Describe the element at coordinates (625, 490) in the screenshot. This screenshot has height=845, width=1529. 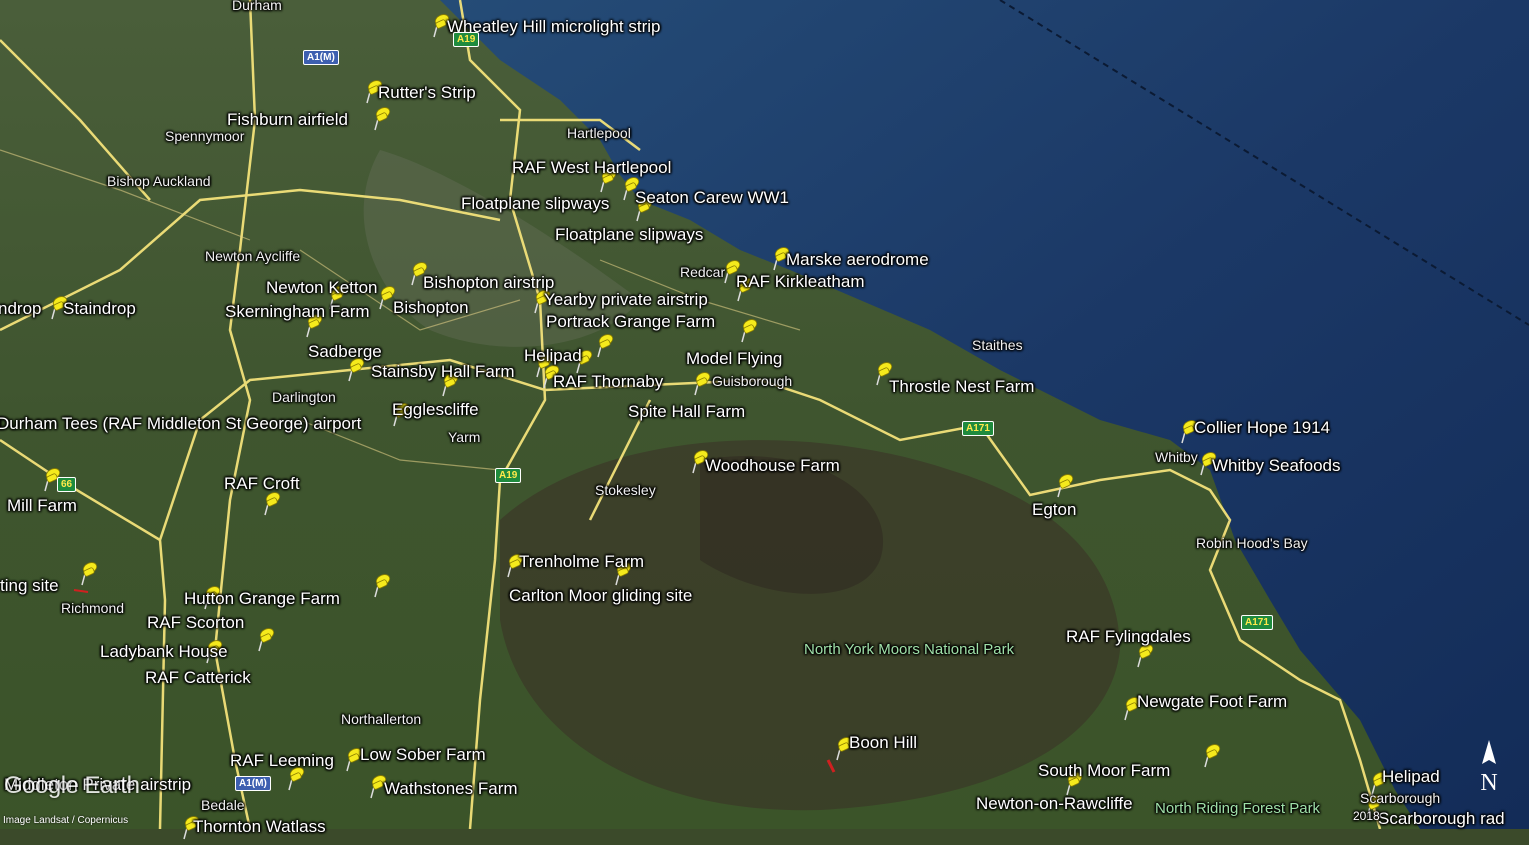
I see `town-label-stokesley: Stokesley` at that location.